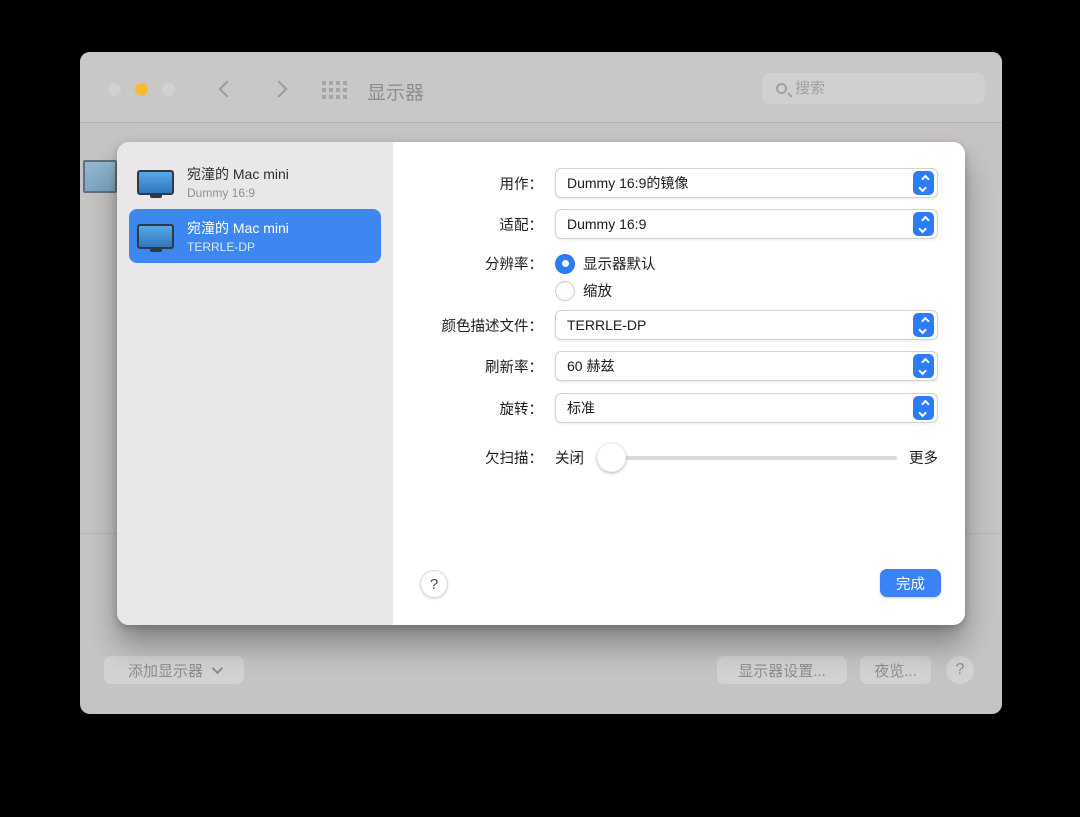 This screenshot has height=817, width=1080. I want to click on rotation-label: 旋转：, so click(521, 409).